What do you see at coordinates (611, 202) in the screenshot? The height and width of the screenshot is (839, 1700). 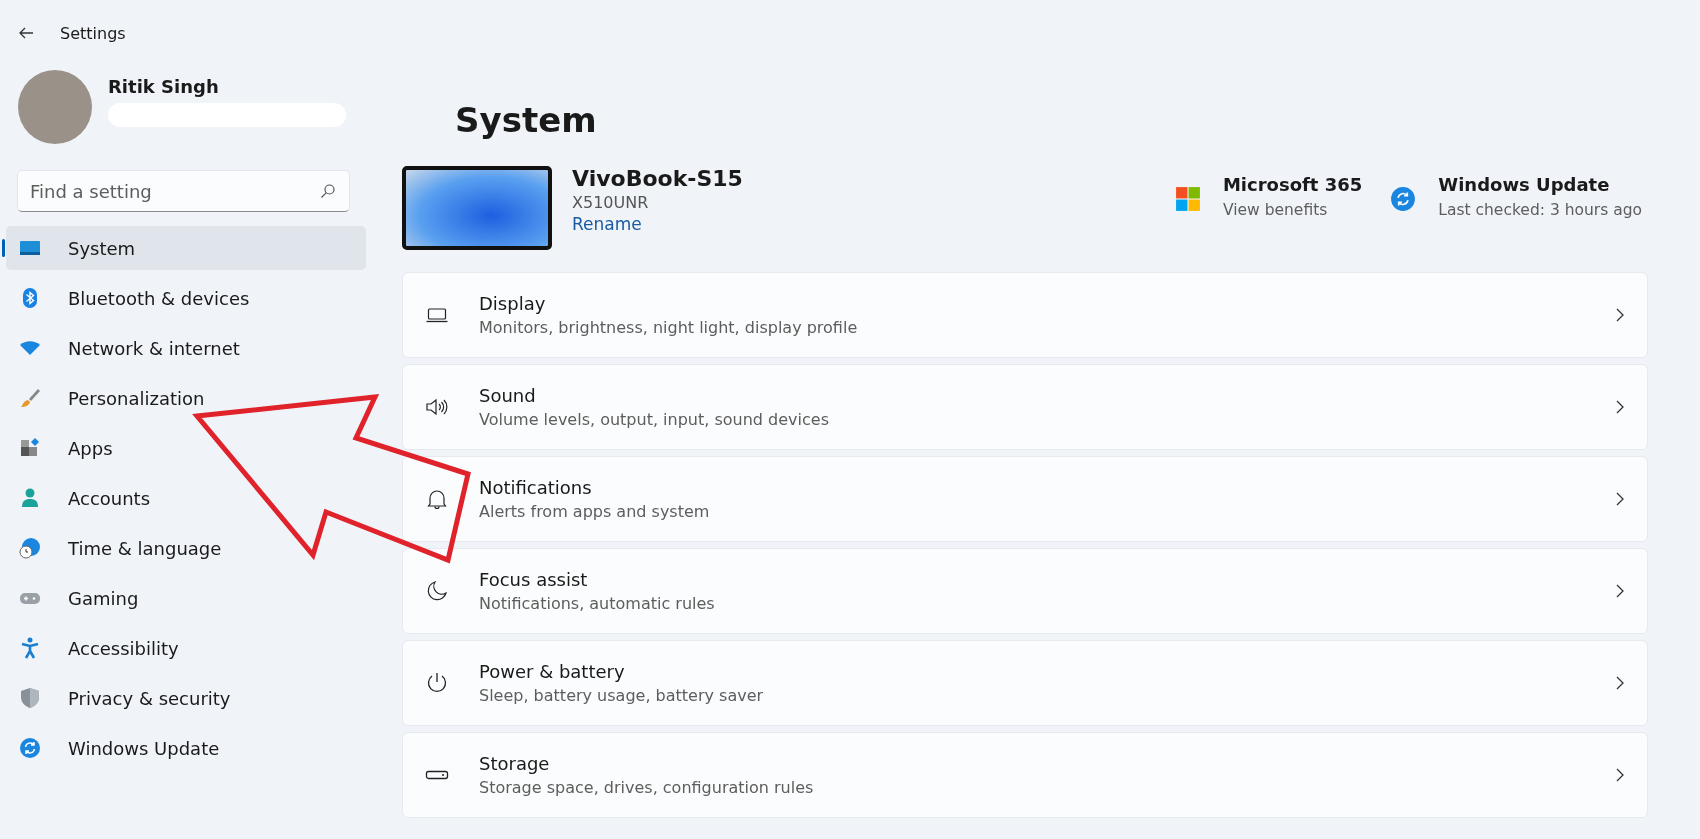 I see `device-model: X510UNR` at bounding box center [611, 202].